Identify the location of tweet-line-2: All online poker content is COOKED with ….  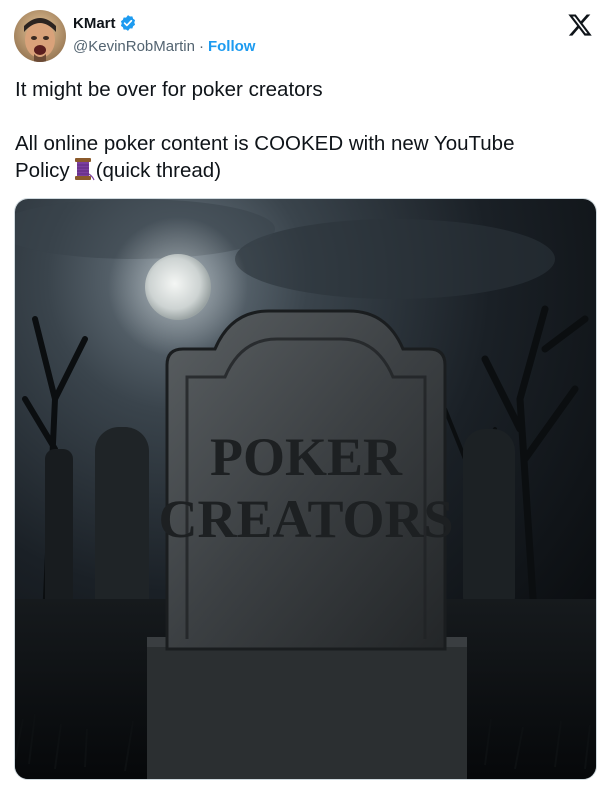
(305, 157).